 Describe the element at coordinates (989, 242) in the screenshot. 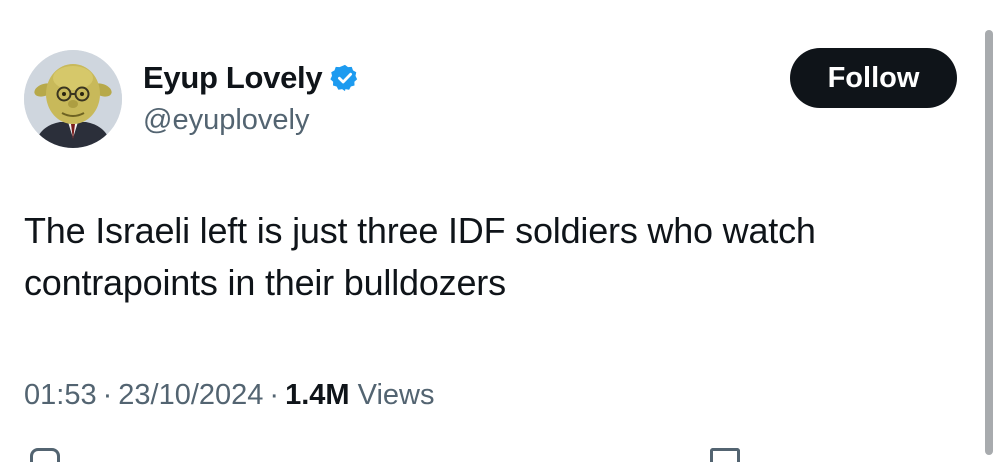

I see `scrollbar` at that location.